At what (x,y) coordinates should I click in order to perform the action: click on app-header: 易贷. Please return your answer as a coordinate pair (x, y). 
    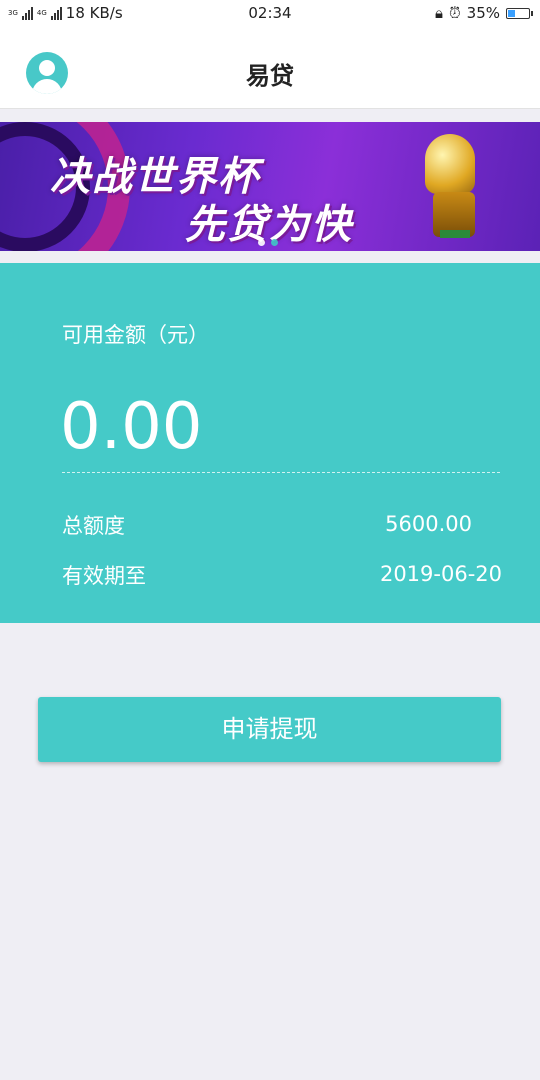
    Looking at the image, I should click on (270, 68).